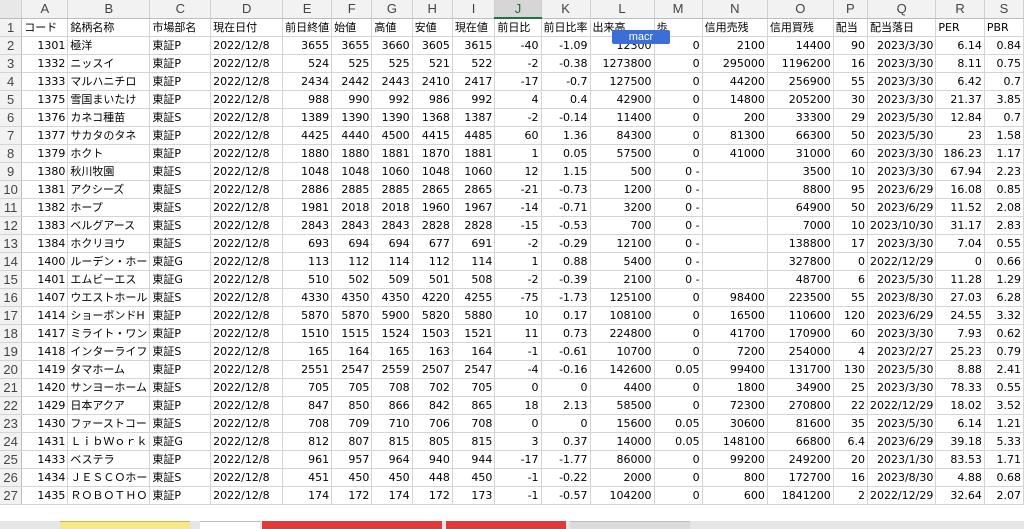 The width and height of the screenshot is (1024, 529). What do you see at coordinates (622, 315) in the screenshot?
I see `cell: 108100` at bounding box center [622, 315].